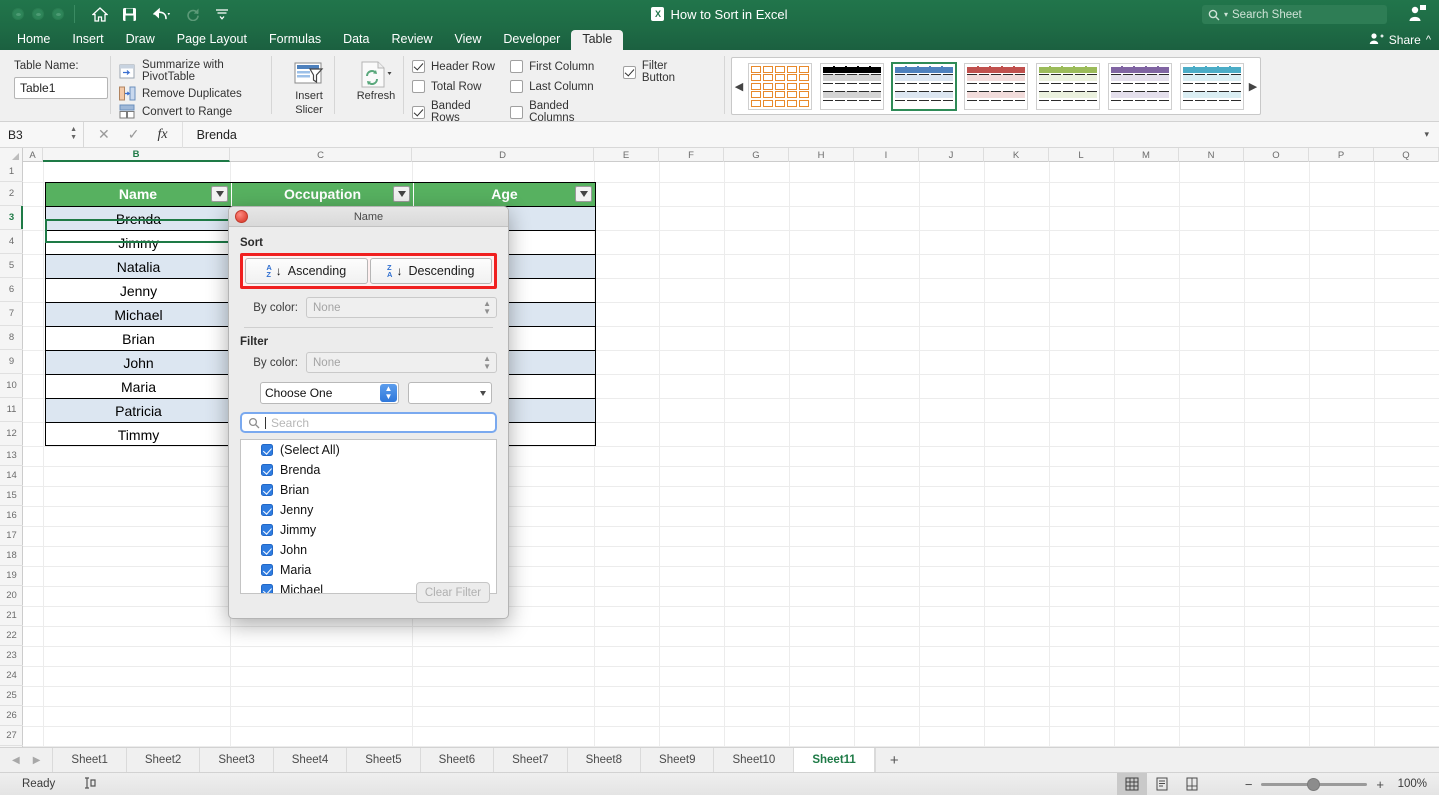 The image size is (1439, 795). I want to click on filter-list-item: Jimmy, so click(368, 530).